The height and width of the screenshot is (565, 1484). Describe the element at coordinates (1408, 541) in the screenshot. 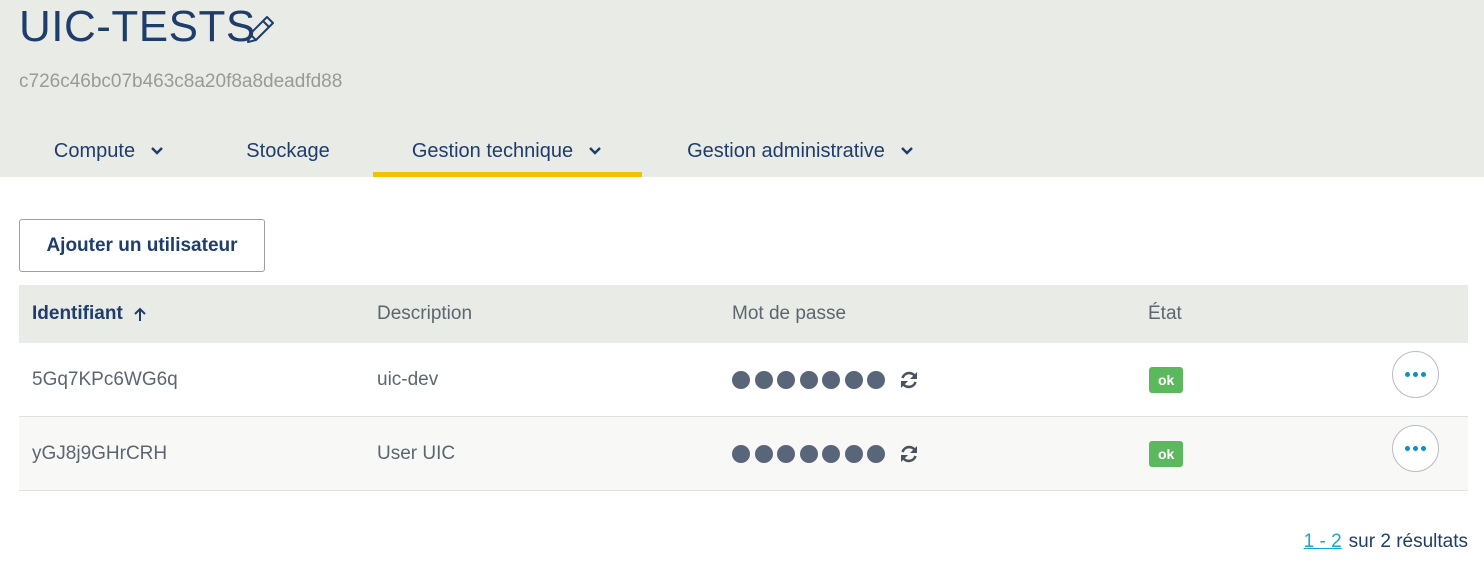

I see `results-summary: sur 2 résultats` at that location.